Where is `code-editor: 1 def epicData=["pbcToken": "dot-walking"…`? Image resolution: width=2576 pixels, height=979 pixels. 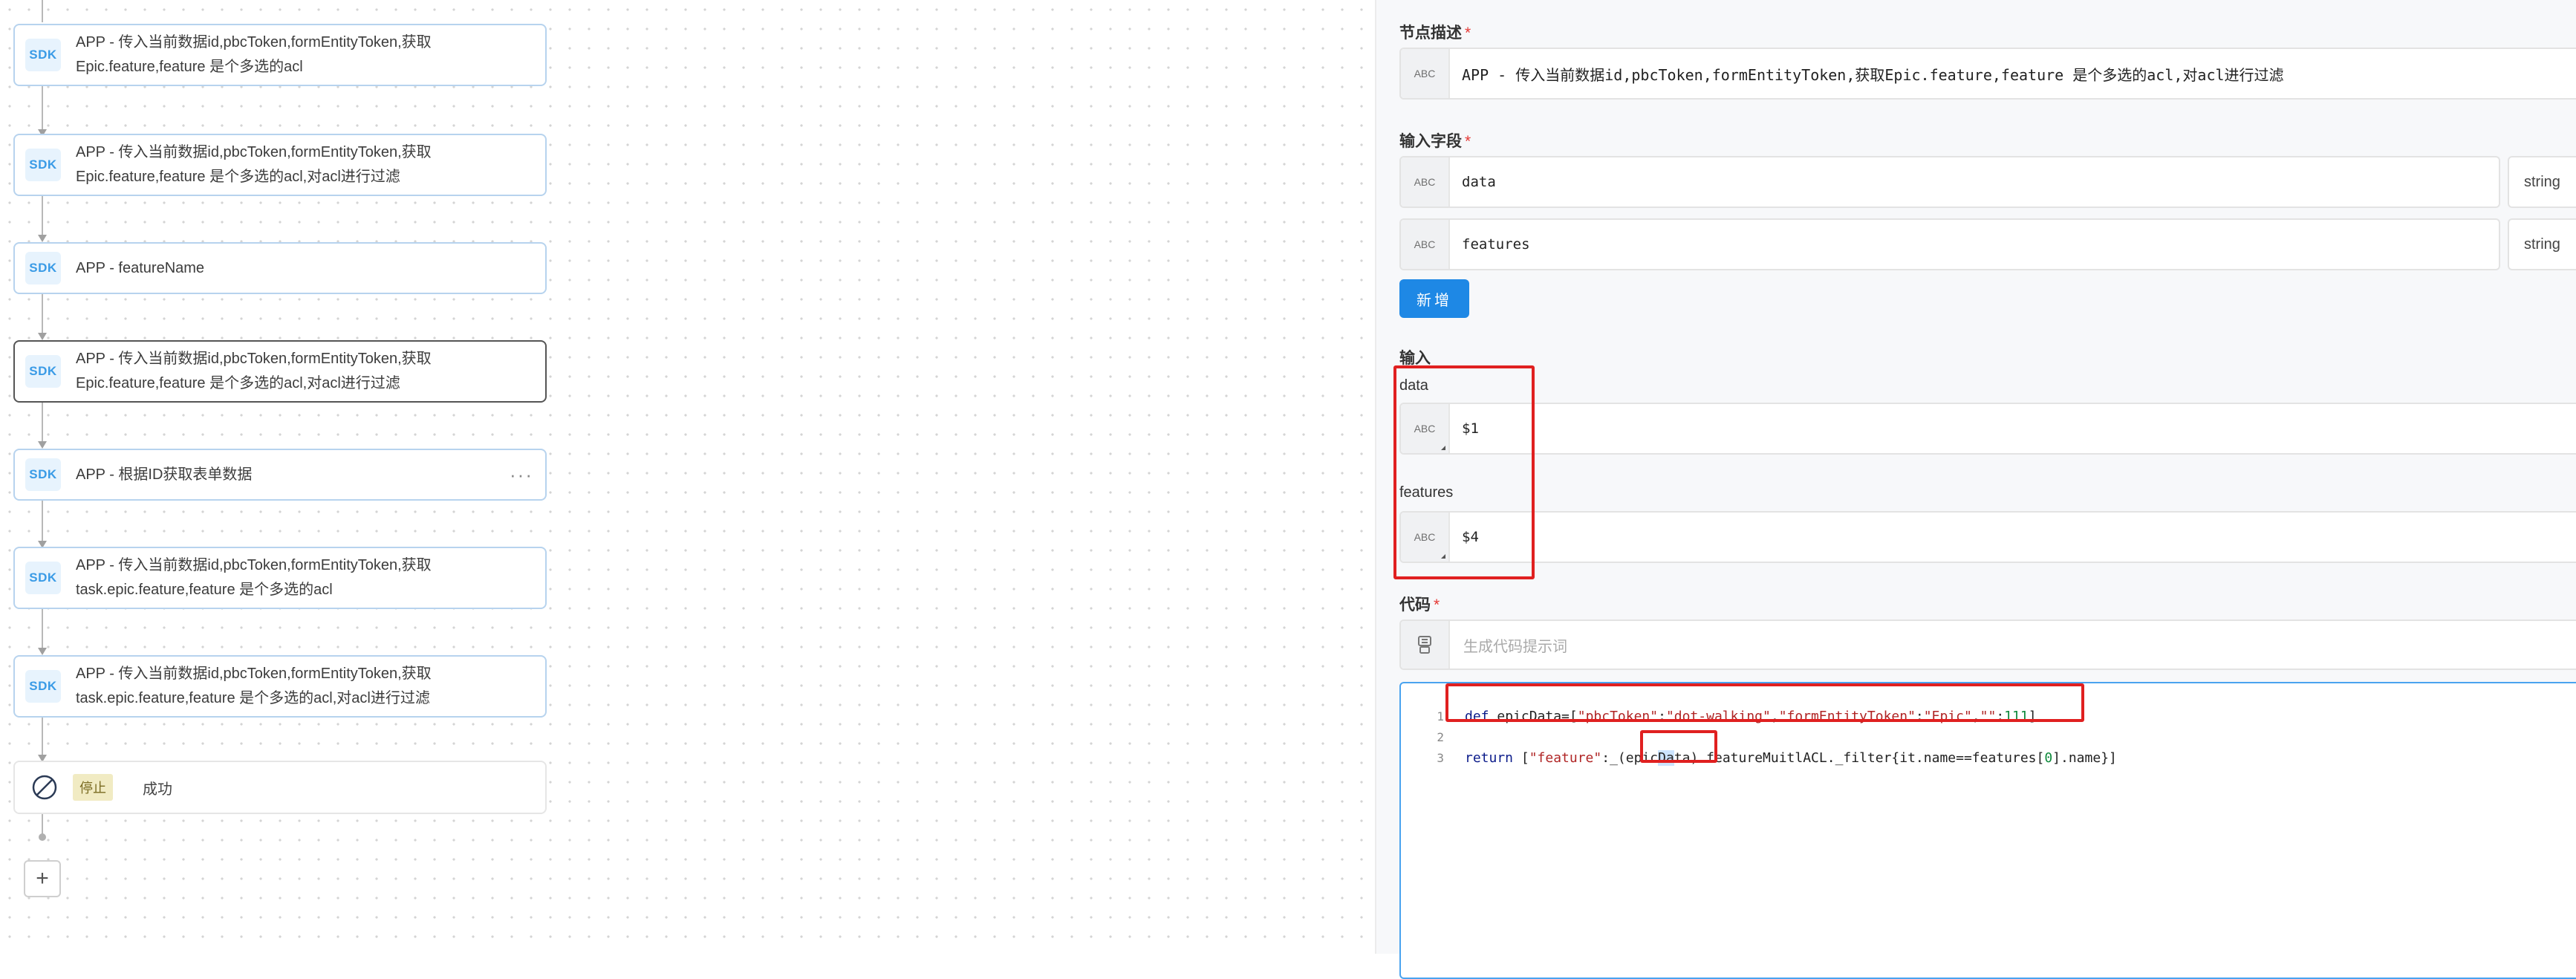 code-editor: 1 def epicData=["pbcToken": "dot-walking"… is located at coordinates (1987, 830).